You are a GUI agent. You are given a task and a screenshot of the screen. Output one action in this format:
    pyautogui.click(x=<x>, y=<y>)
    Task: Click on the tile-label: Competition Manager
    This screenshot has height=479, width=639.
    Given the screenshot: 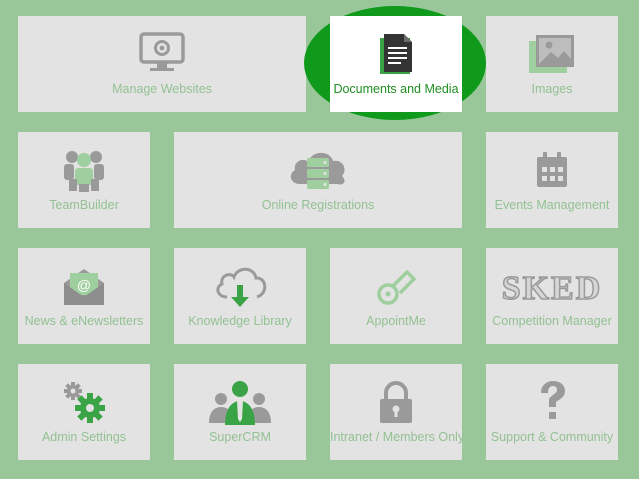 What is the action you would take?
    pyautogui.click(x=552, y=321)
    